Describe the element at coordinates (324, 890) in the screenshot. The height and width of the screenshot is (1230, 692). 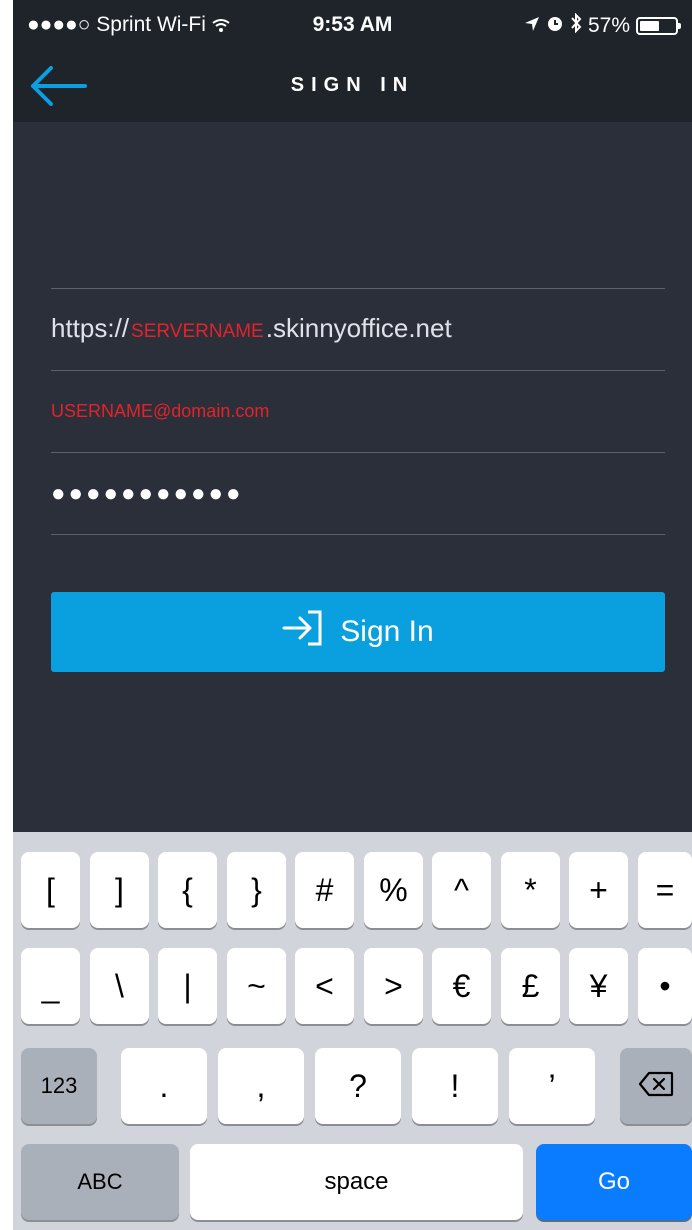
I see `key-hash: #` at that location.